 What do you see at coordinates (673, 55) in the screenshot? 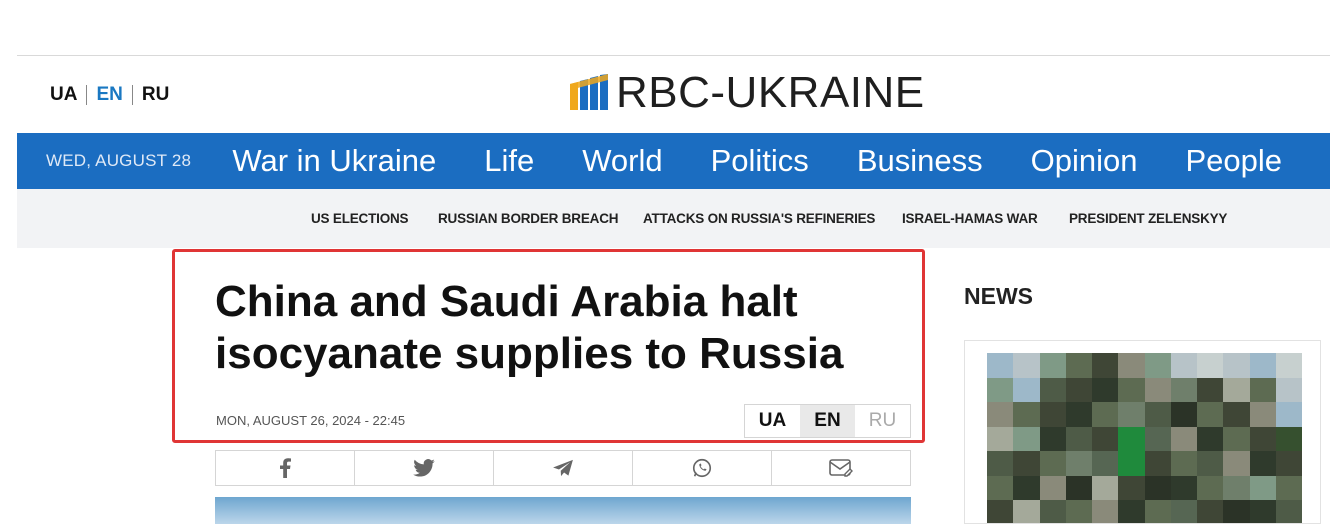
I see `header-divider` at bounding box center [673, 55].